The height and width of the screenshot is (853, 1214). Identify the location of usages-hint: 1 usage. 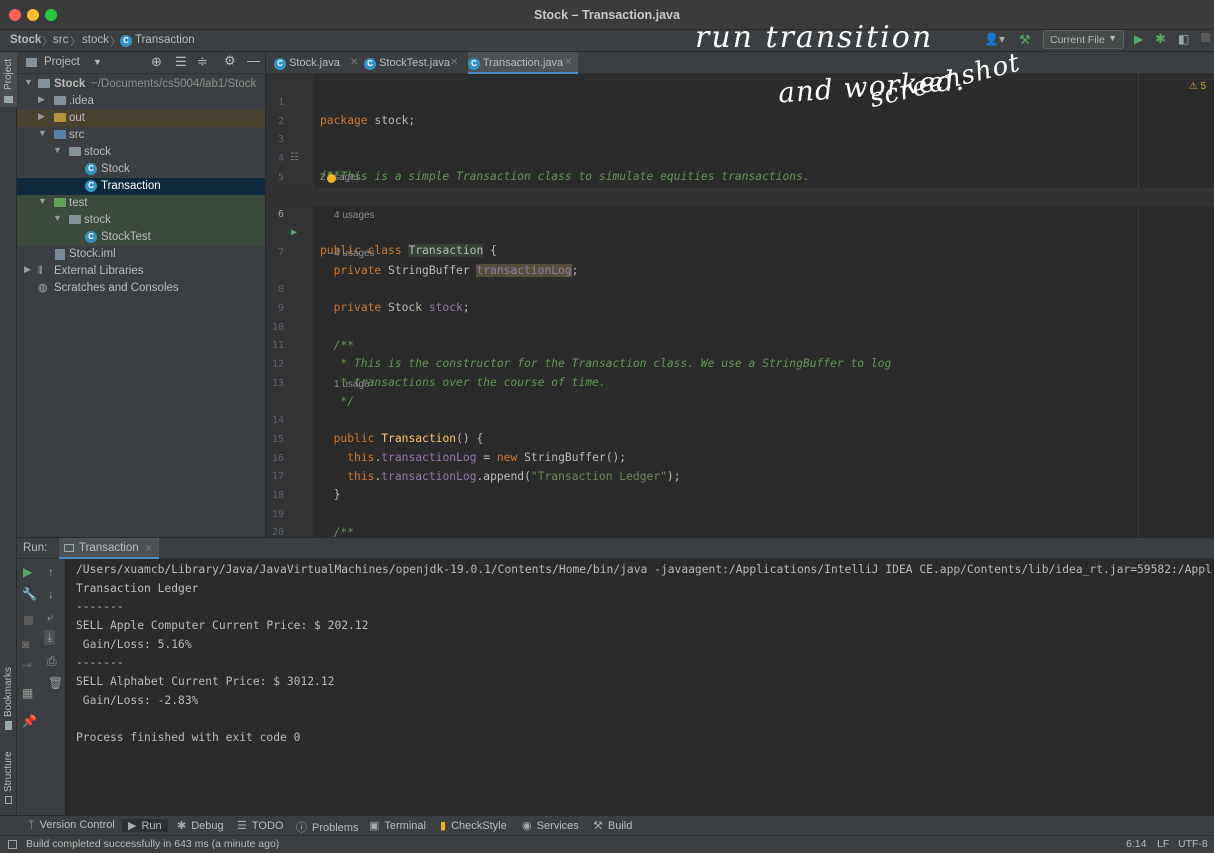
(352, 386).